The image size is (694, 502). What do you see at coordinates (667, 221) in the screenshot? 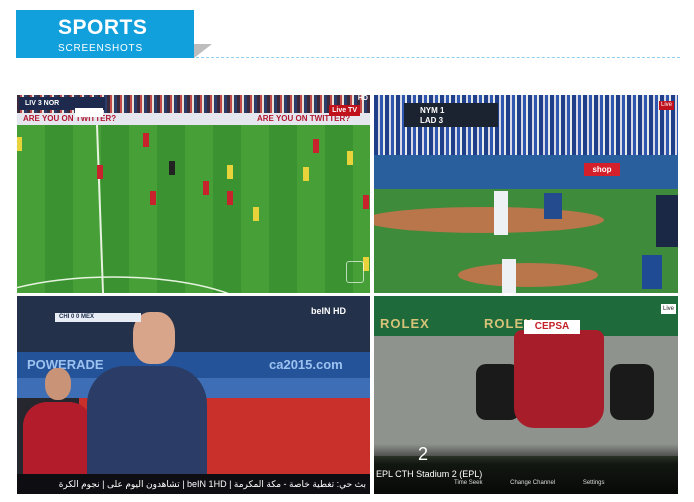
I see `side-graphic` at bounding box center [667, 221].